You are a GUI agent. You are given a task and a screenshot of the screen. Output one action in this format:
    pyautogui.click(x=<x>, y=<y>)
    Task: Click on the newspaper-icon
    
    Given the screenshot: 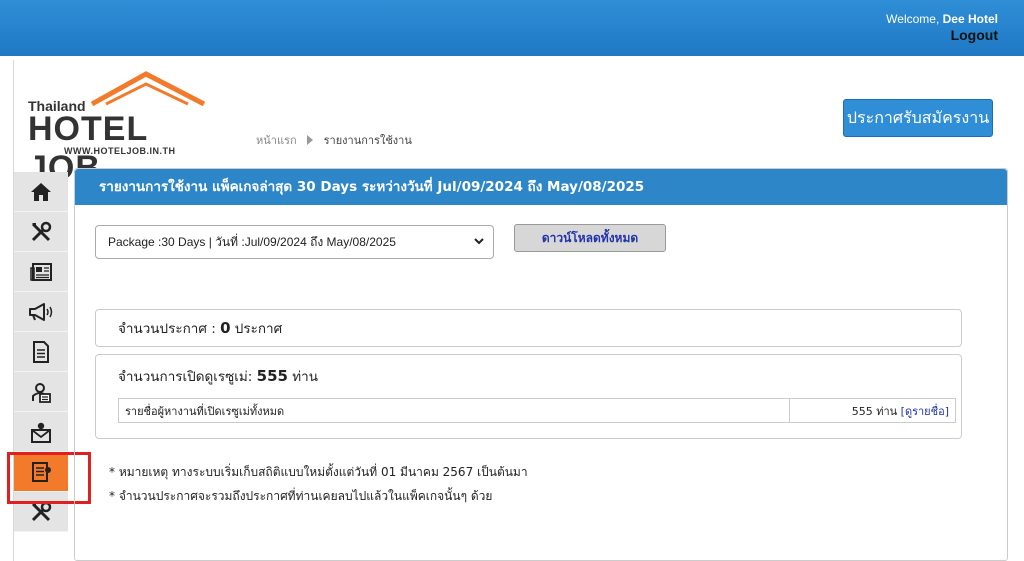 What is the action you would take?
    pyautogui.click(x=41, y=271)
    